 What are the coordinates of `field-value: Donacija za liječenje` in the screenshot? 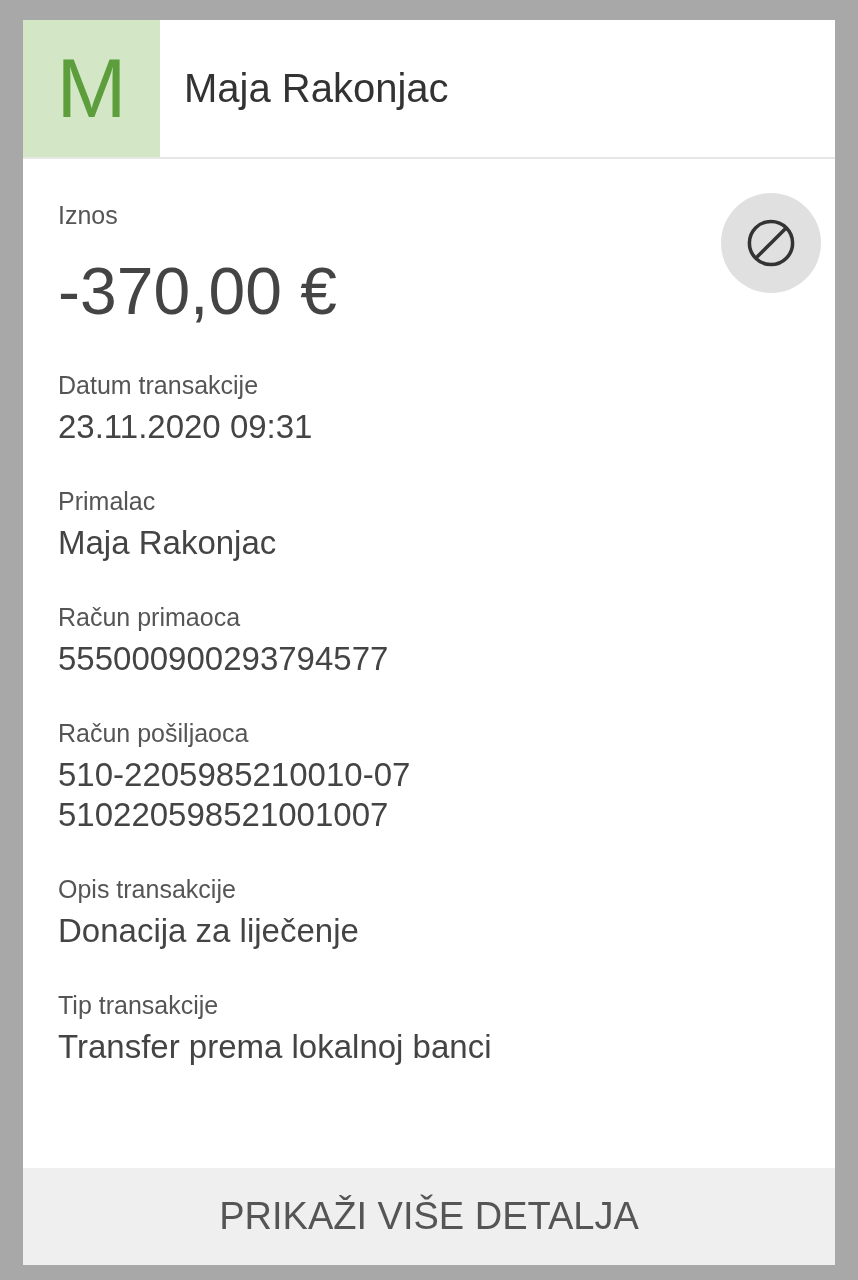 It's located at (209, 931).